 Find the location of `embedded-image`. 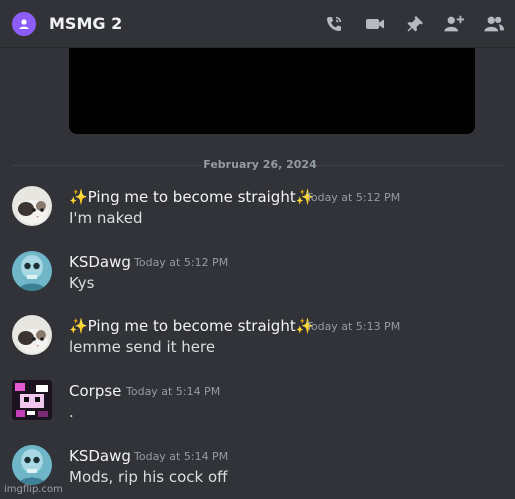

embedded-image is located at coordinates (272, 91).